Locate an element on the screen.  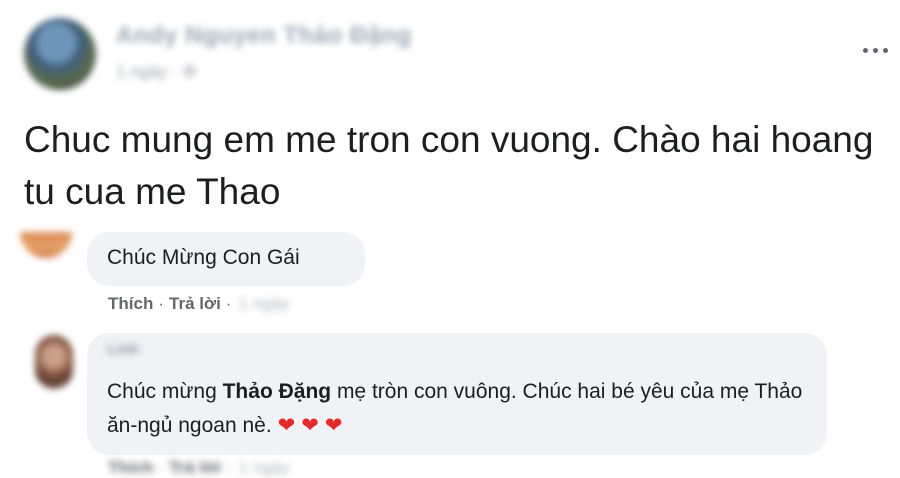
author-avatar is located at coordinates (60, 54).